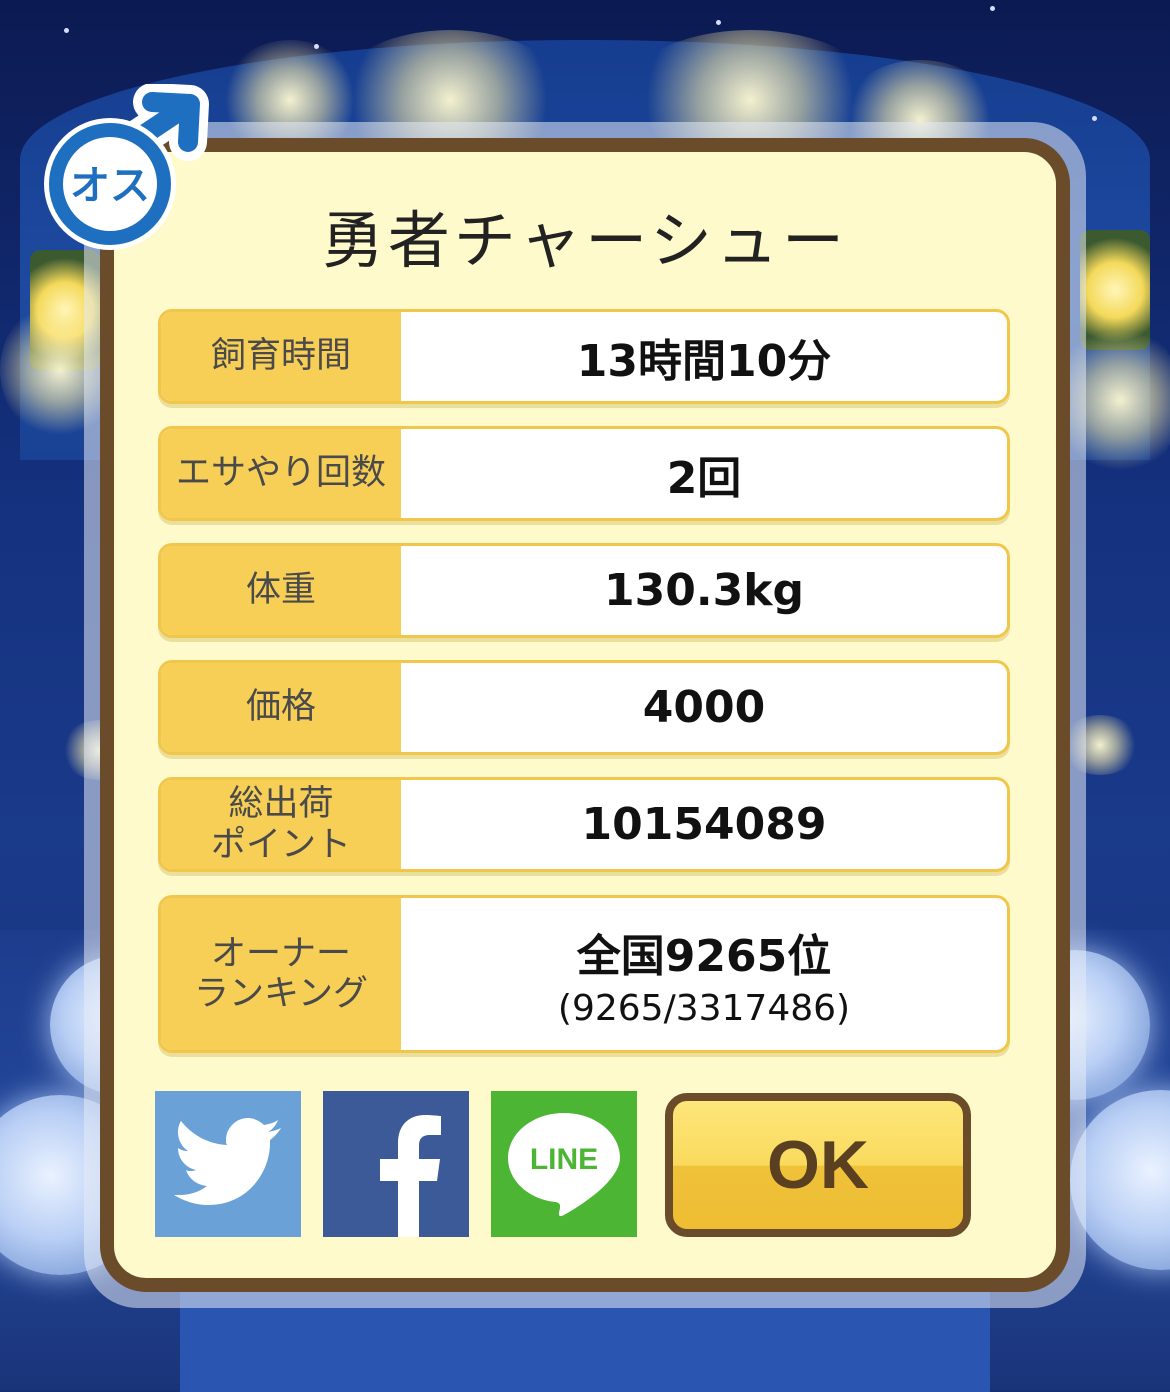 The width and height of the screenshot is (1170, 1392). I want to click on stat-label: 価格, so click(281, 707).